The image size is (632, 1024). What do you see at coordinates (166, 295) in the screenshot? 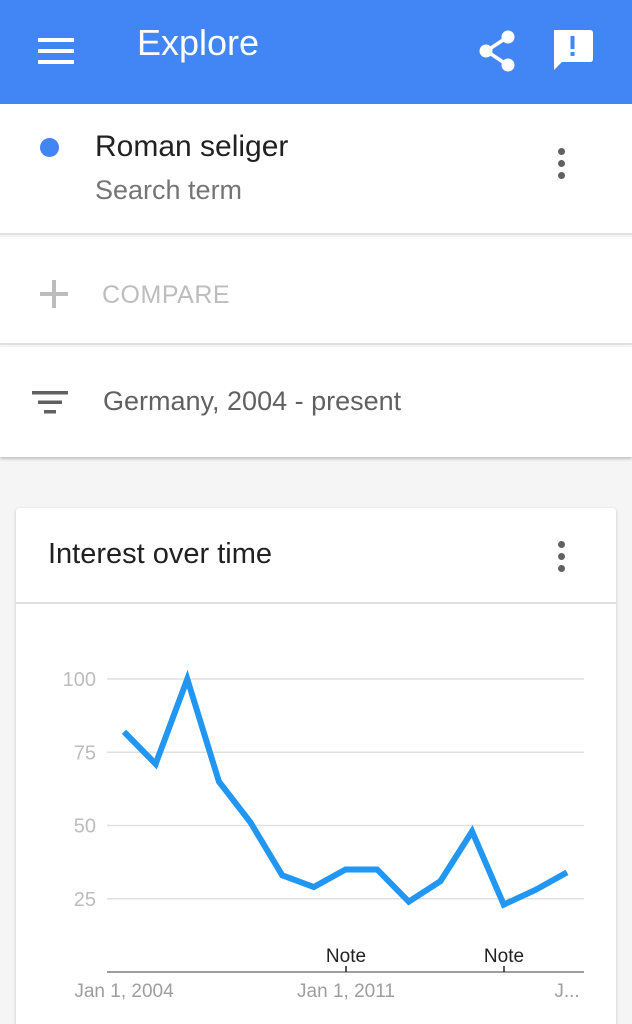
I see `compare-label: COMPARE` at bounding box center [166, 295].